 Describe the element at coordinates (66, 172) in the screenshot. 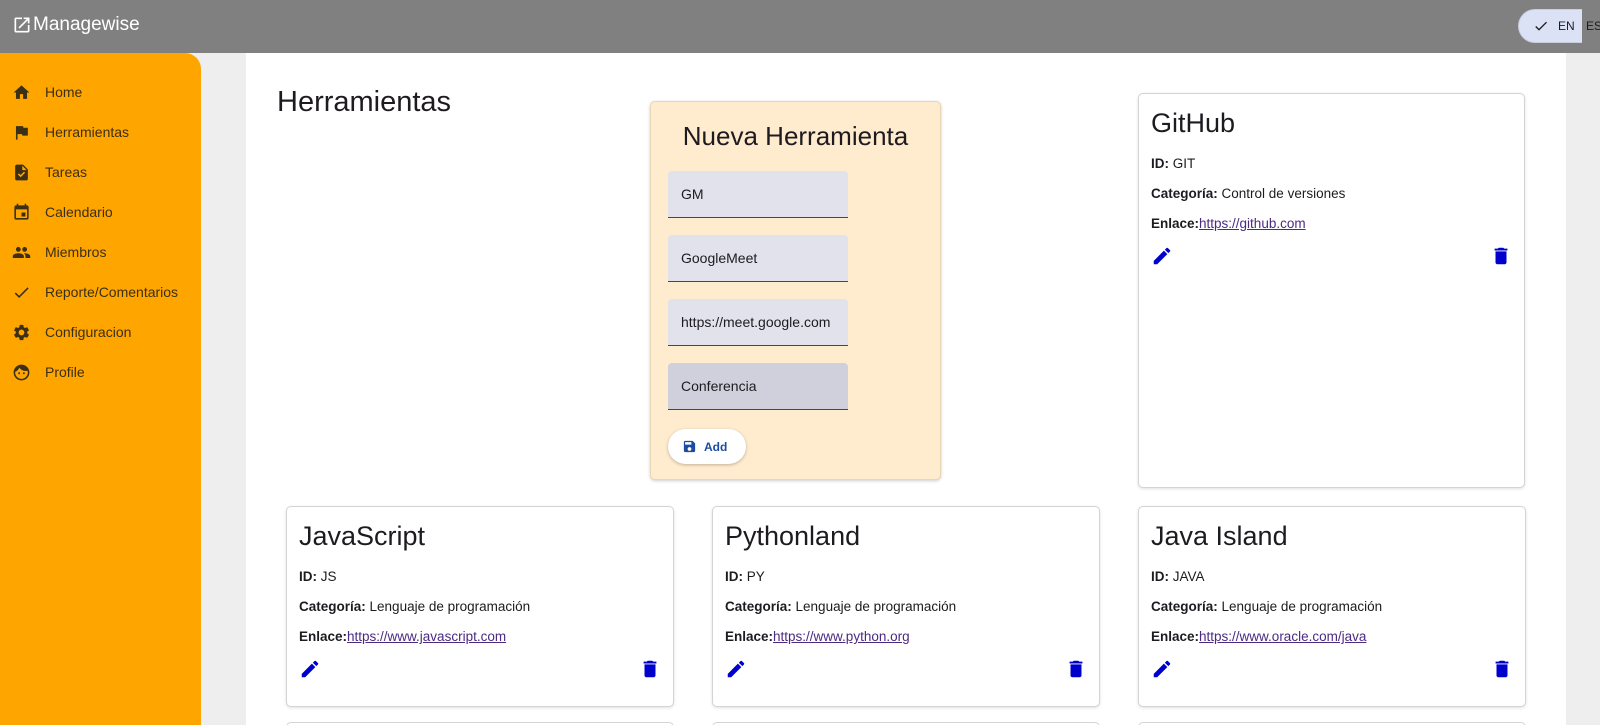

I see `sidebar-item-label: Tareas` at that location.